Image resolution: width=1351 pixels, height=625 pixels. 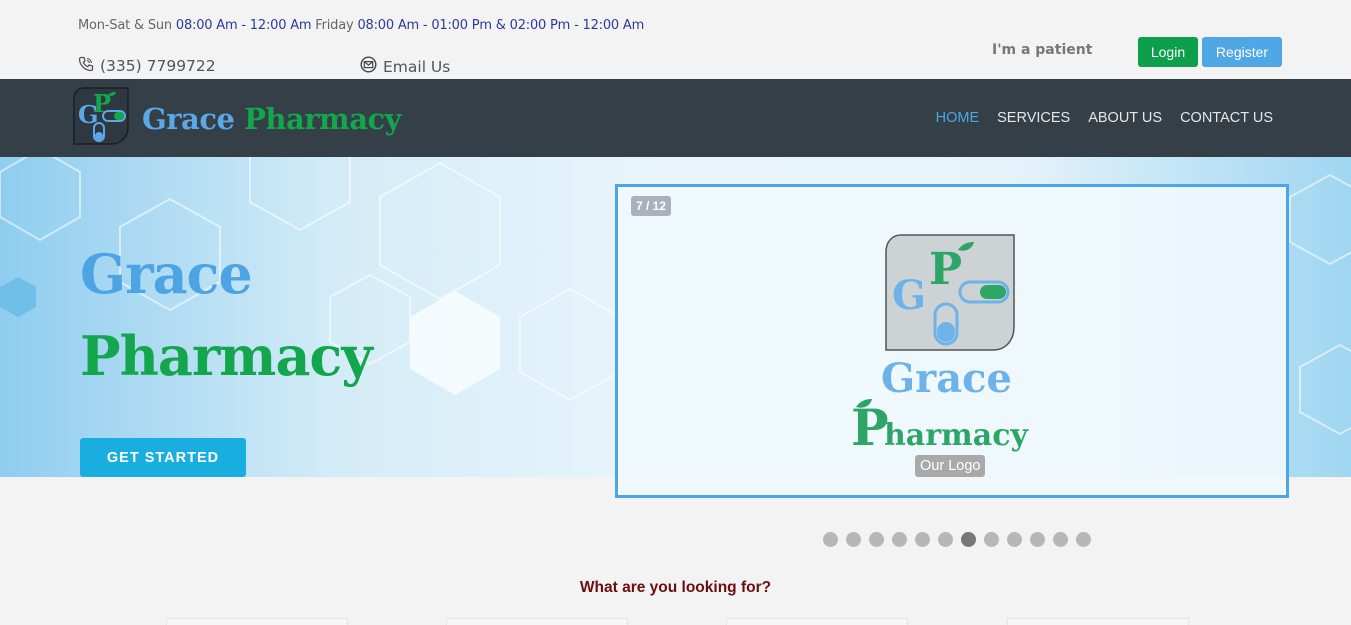 I want to click on hours-days-2: Friday, so click(x=334, y=25).